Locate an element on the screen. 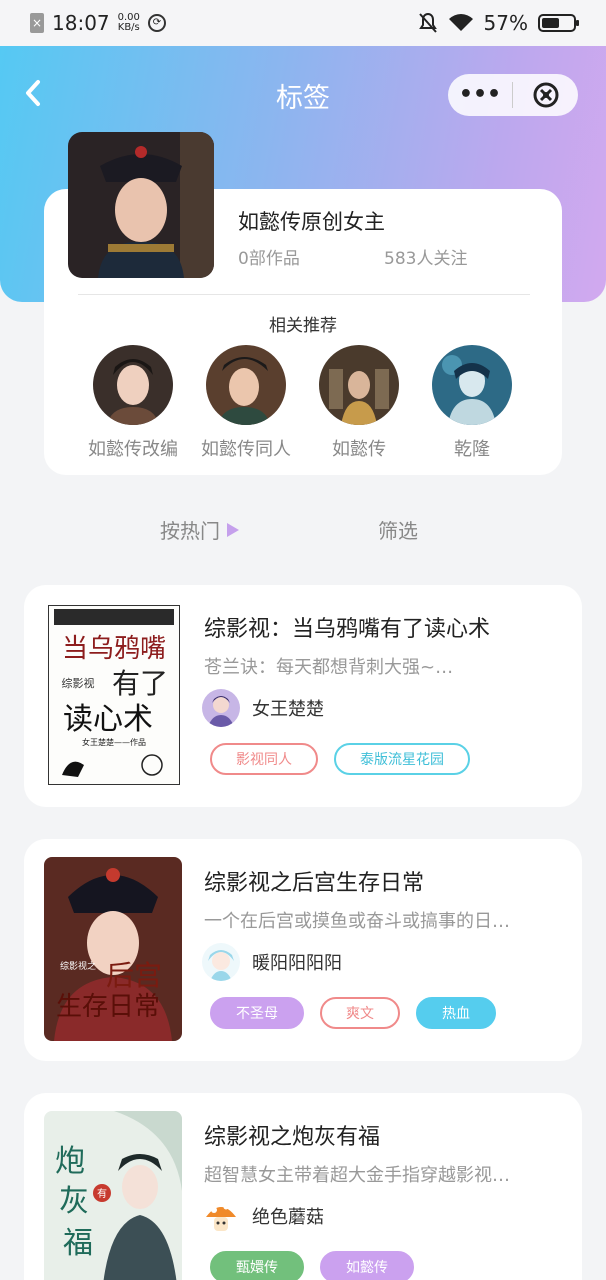 Image resolution: width=606 pixels, height=1280 pixels. net-speed: 0.00 KB/s is located at coordinates (129, 23).